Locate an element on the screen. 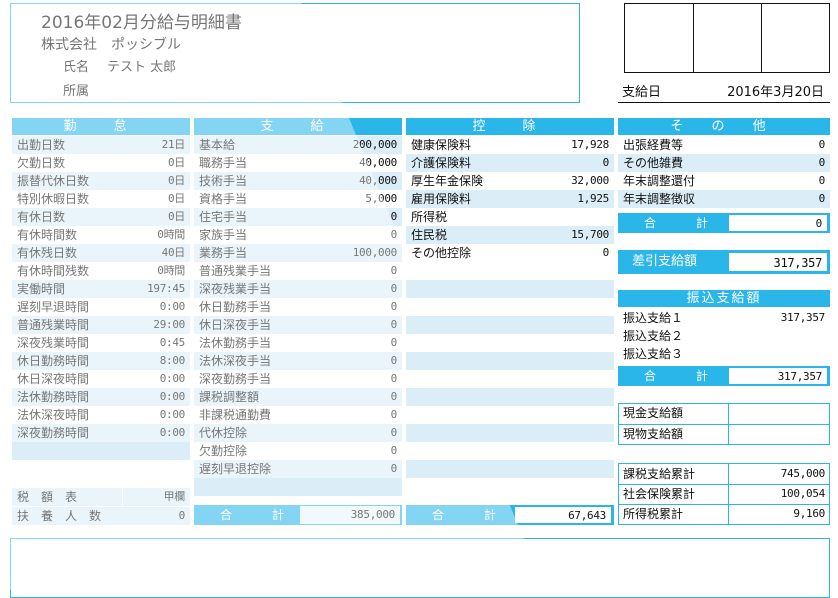 The height and width of the screenshot is (598, 838). payment-row-value: 40,000 is located at coordinates (378, 180).